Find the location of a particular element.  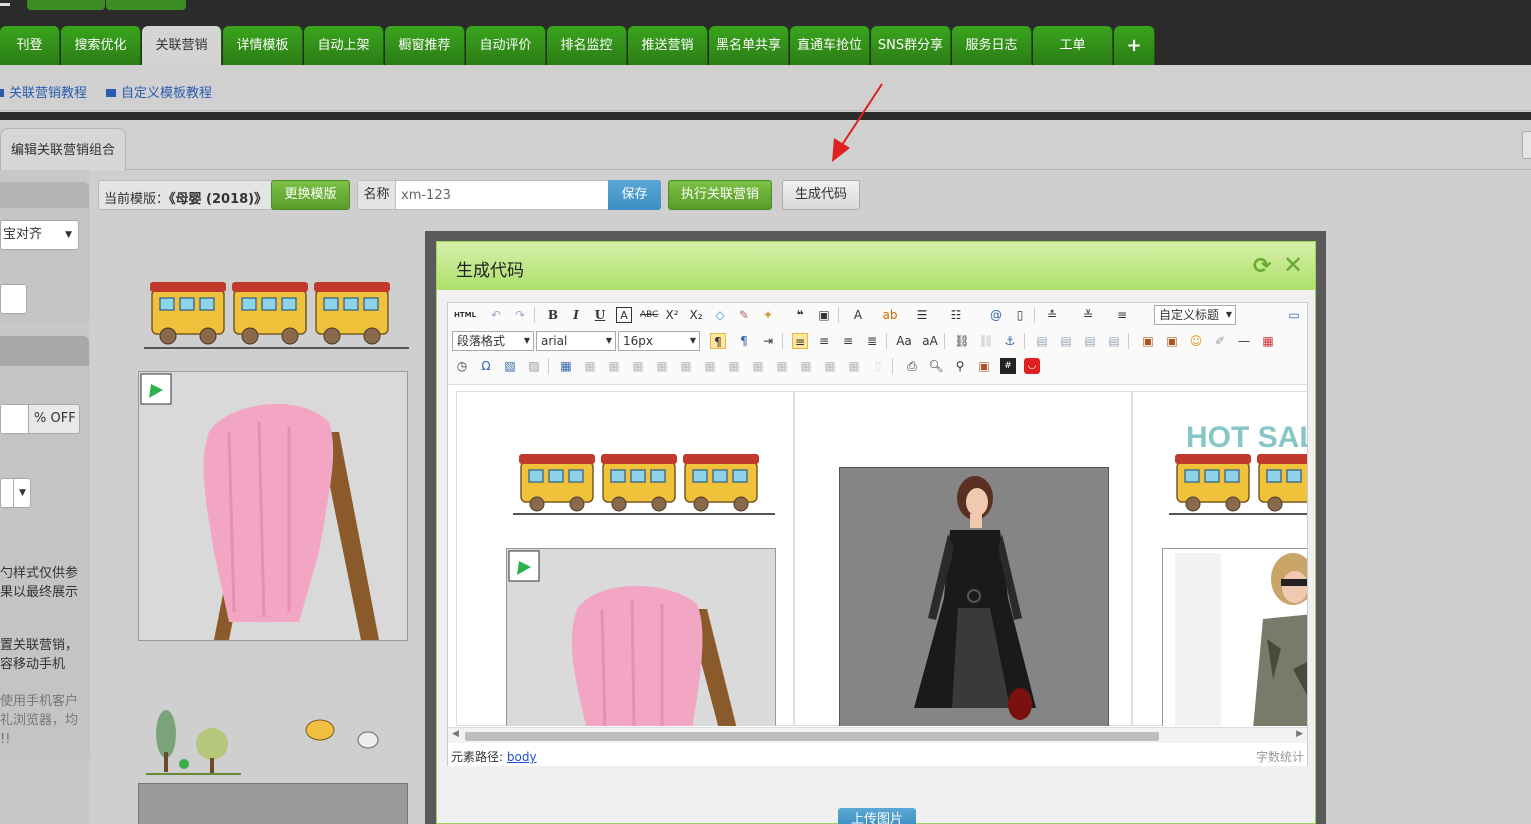

scroll-right-icon: ▶ is located at coordinates (1299, 734).